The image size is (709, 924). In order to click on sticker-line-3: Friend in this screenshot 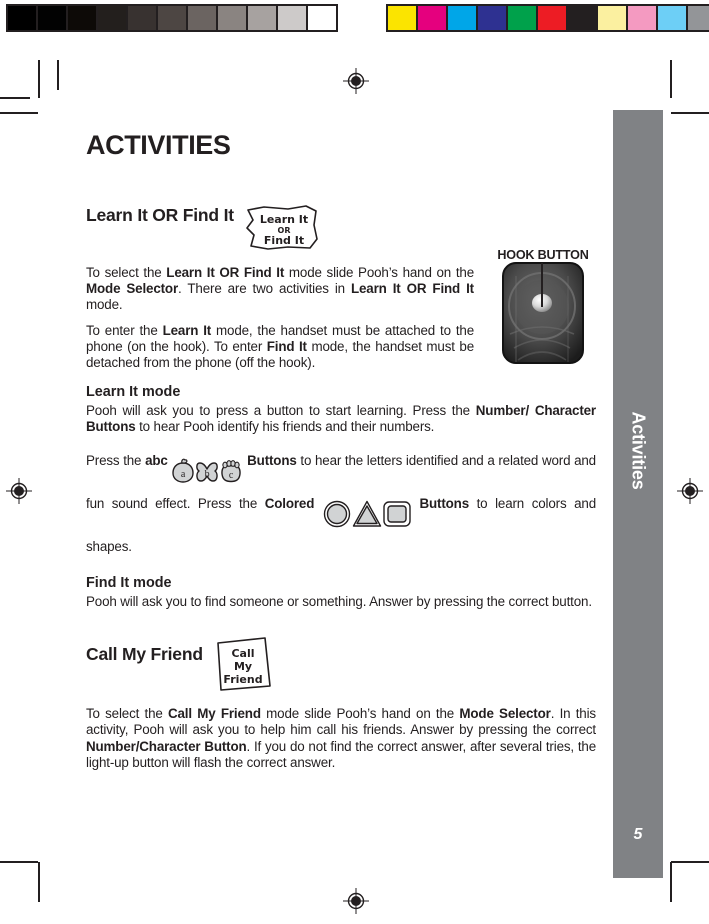, I will do `click(242, 679)`.